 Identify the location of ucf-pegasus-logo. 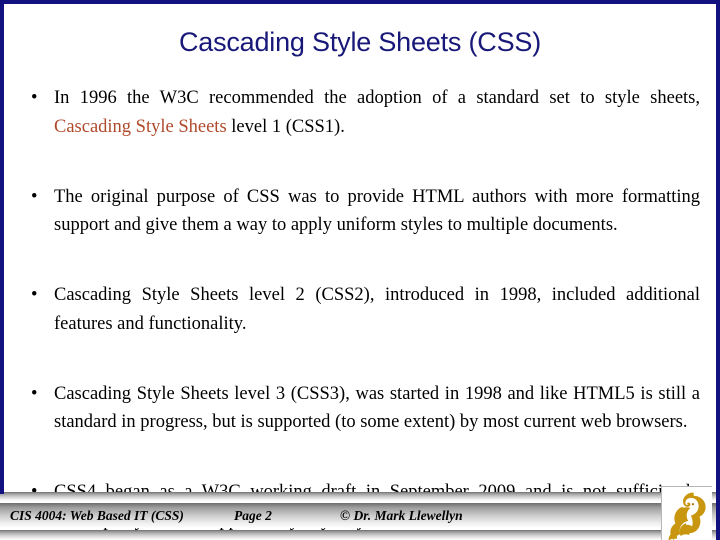
(686, 513).